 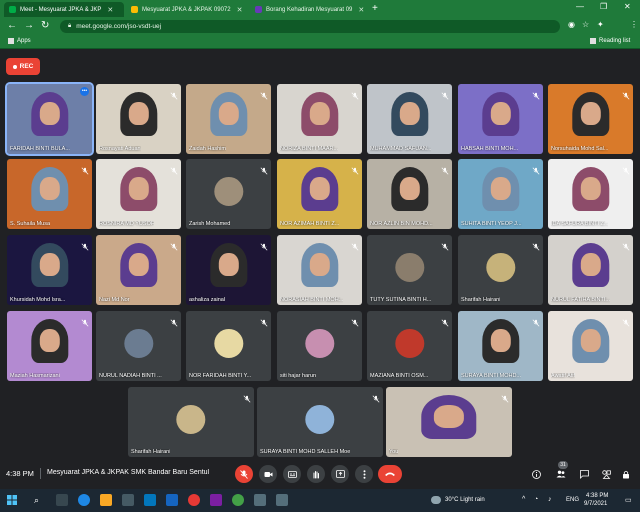 I want to click on volume-icon: ♪, so click(x=550, y=499).